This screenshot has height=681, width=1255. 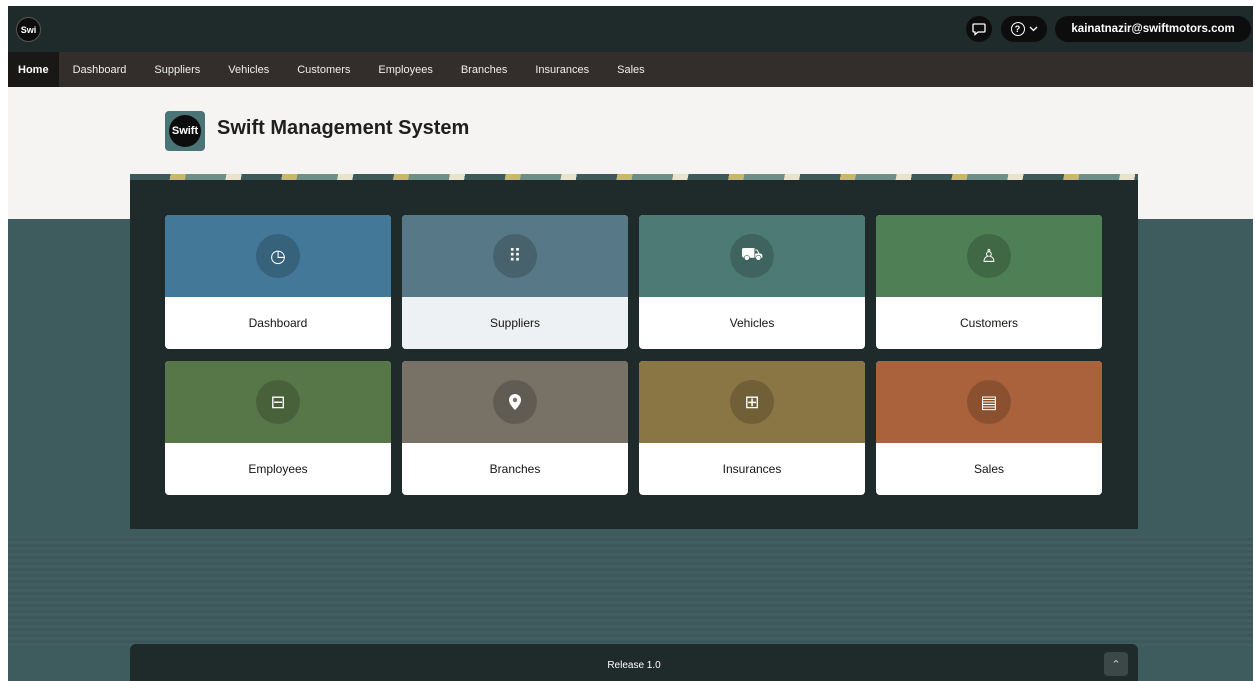 I want to click on user-email: kainatnazir@swiftmotors.com, so click(x=1153, y=29).